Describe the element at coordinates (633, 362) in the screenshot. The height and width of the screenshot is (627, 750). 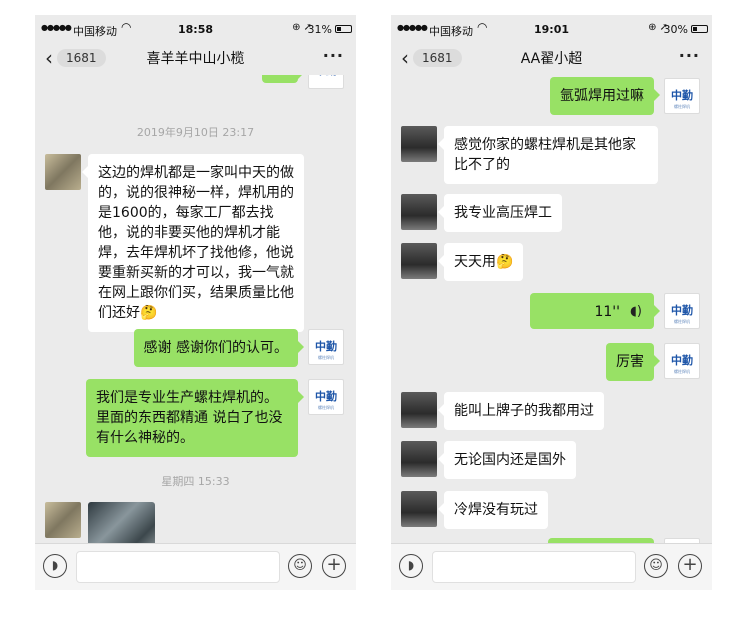
I see `message-bubble: 厉害` at that location.